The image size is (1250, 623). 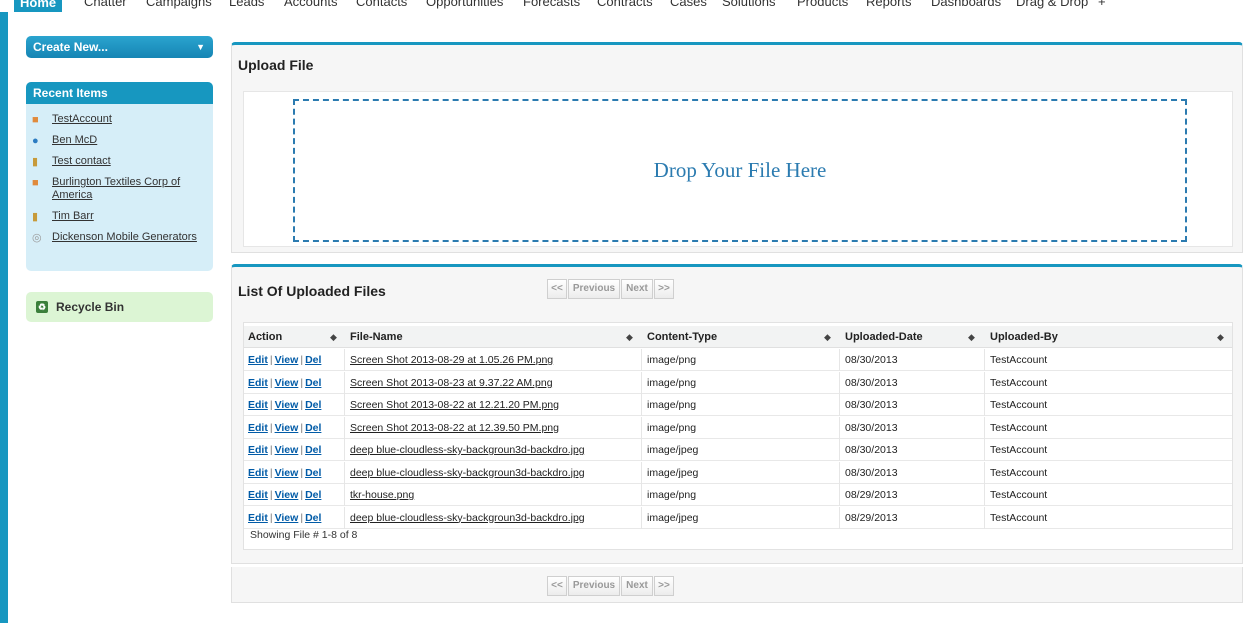 What do you see at coordinates (884, 337) in the screenshot?
I see `column-uploaded-date: Uploaded-Date` at bounding box center [884, 337].